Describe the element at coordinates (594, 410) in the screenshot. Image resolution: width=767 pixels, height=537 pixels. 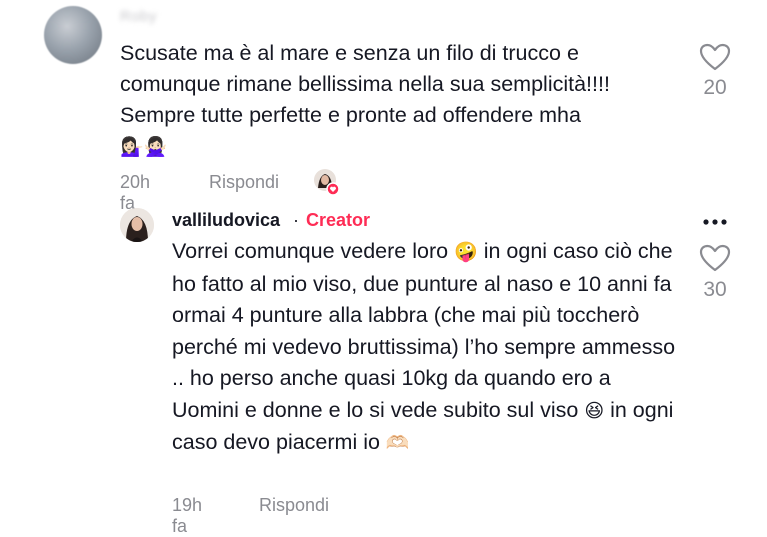
I see `laughing-face-emoji: 😆` at that location.